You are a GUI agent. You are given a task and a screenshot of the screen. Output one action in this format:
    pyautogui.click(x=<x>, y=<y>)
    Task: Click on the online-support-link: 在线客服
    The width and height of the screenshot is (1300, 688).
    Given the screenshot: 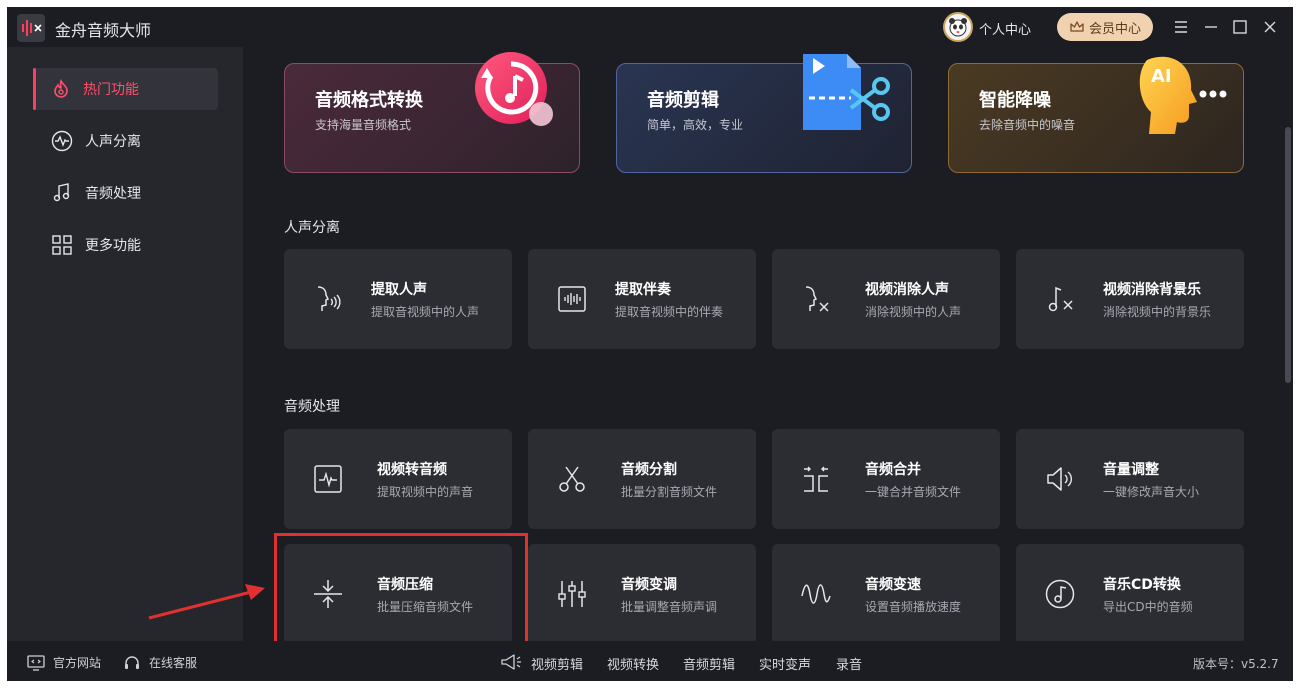 What is the action you would take?
    pyautogui.click(x=160, y=662)
    